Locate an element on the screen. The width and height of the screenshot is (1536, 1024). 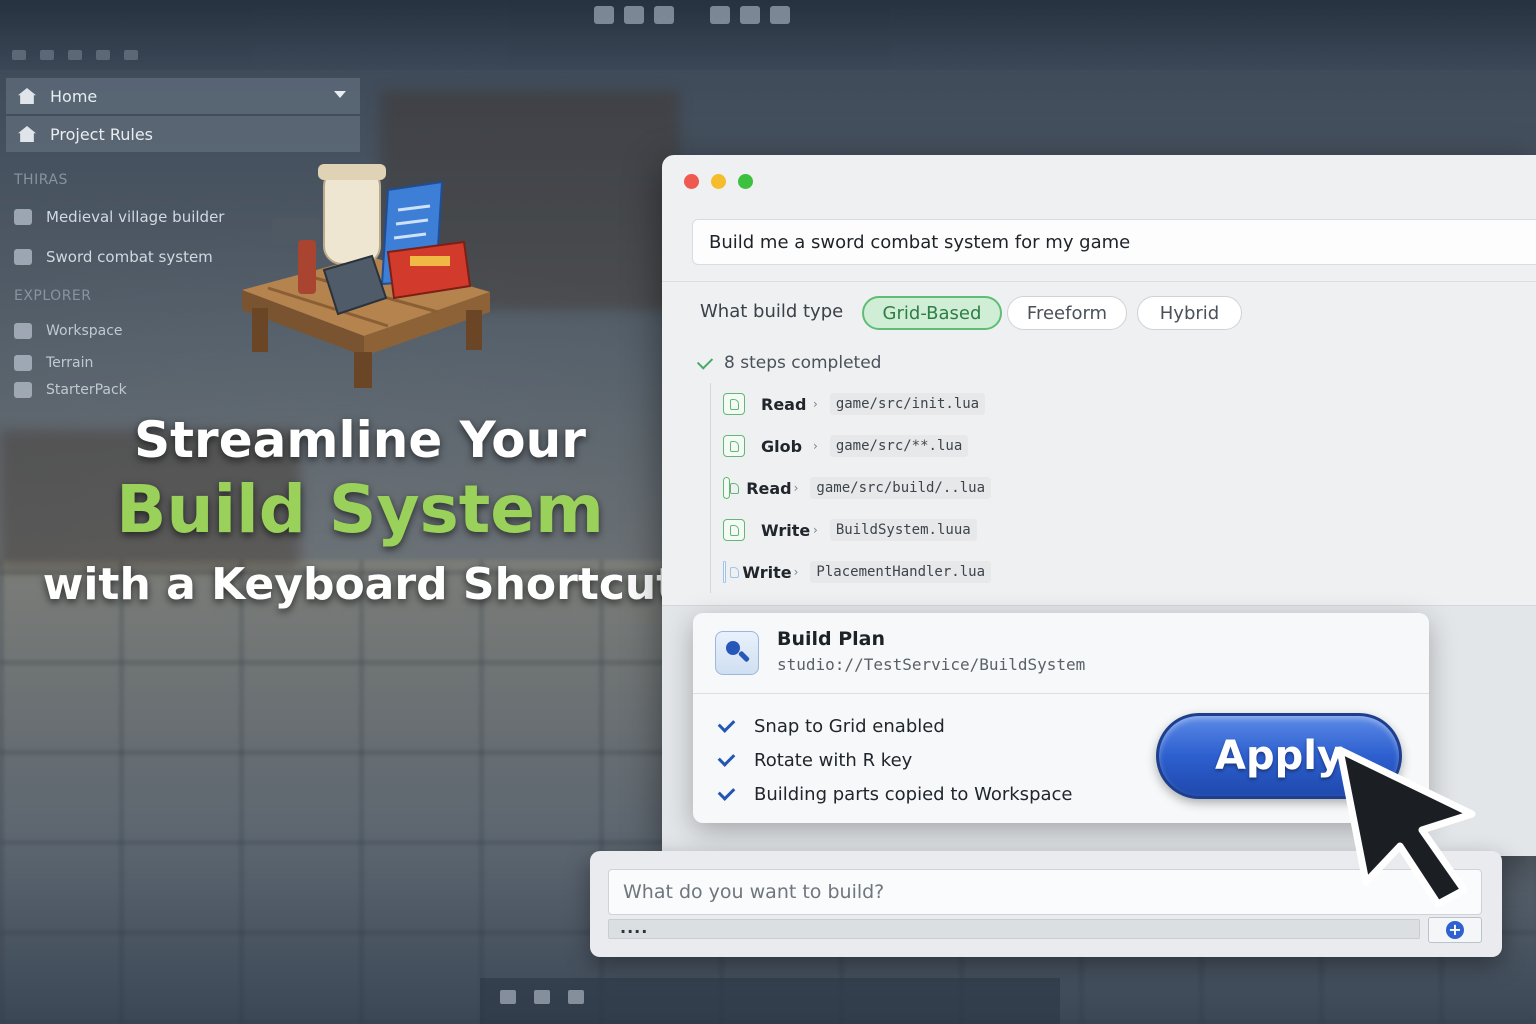
plan-item: Snap to Grid enabled is located at coordinates (895, 726).